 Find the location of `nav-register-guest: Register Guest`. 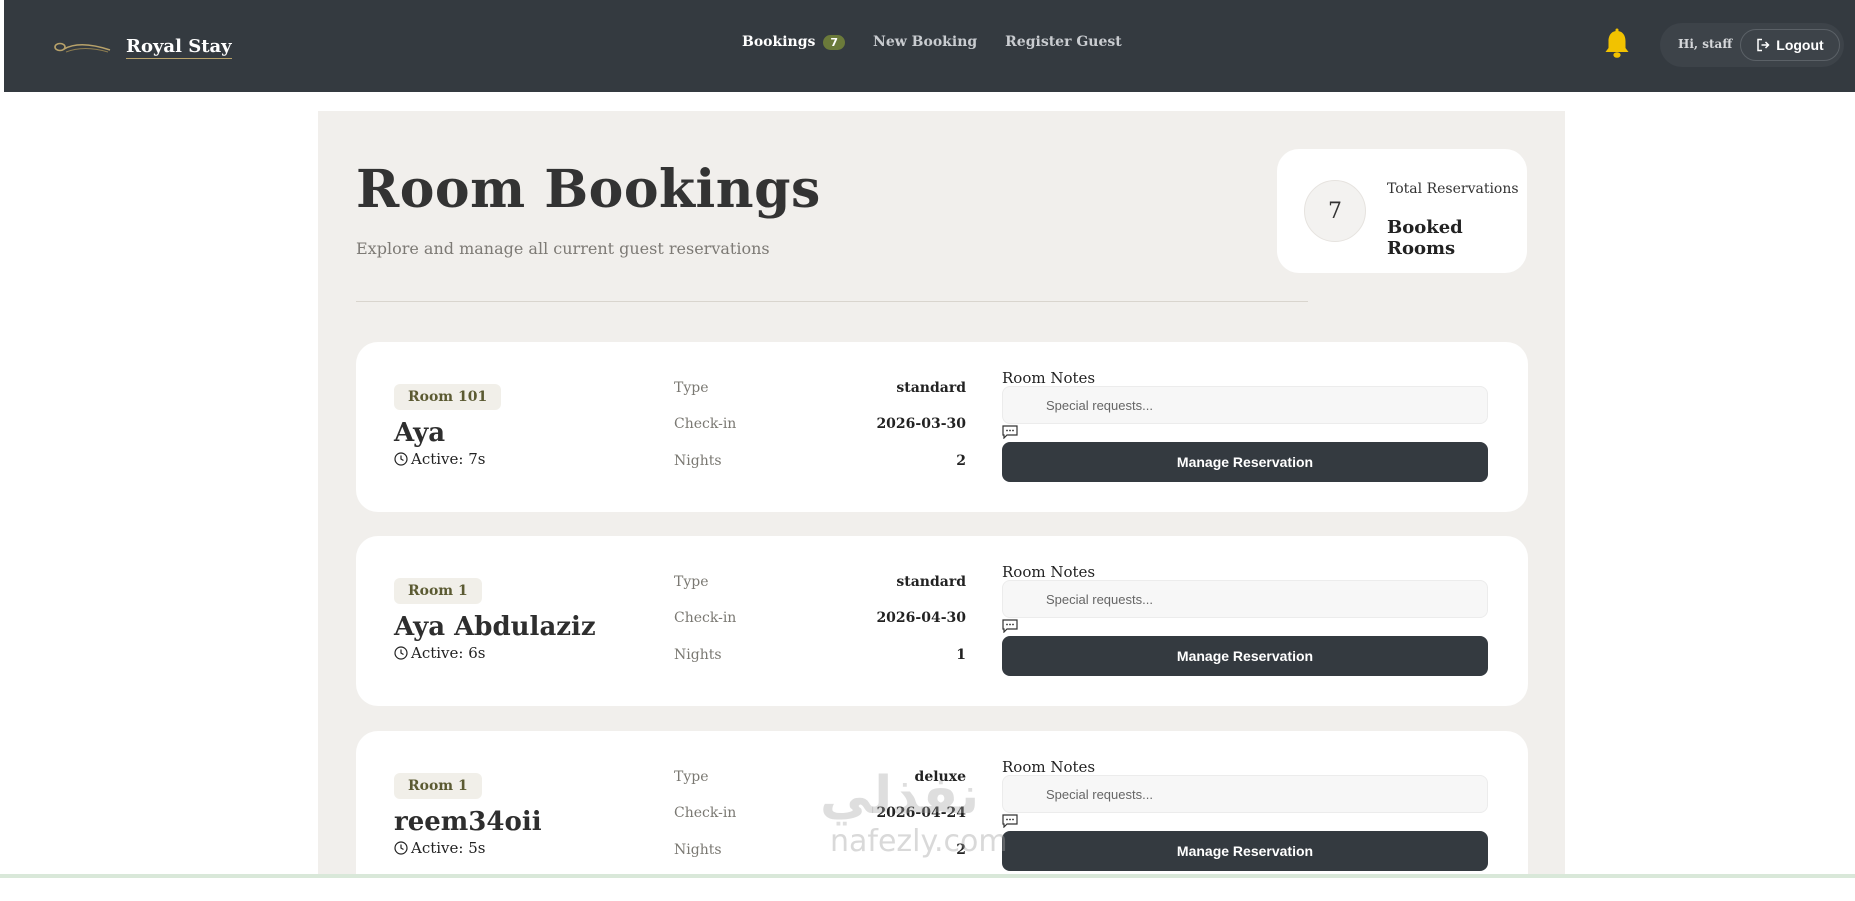

nav-register-guest: Register Guest is located at coordinates (1063, 42).